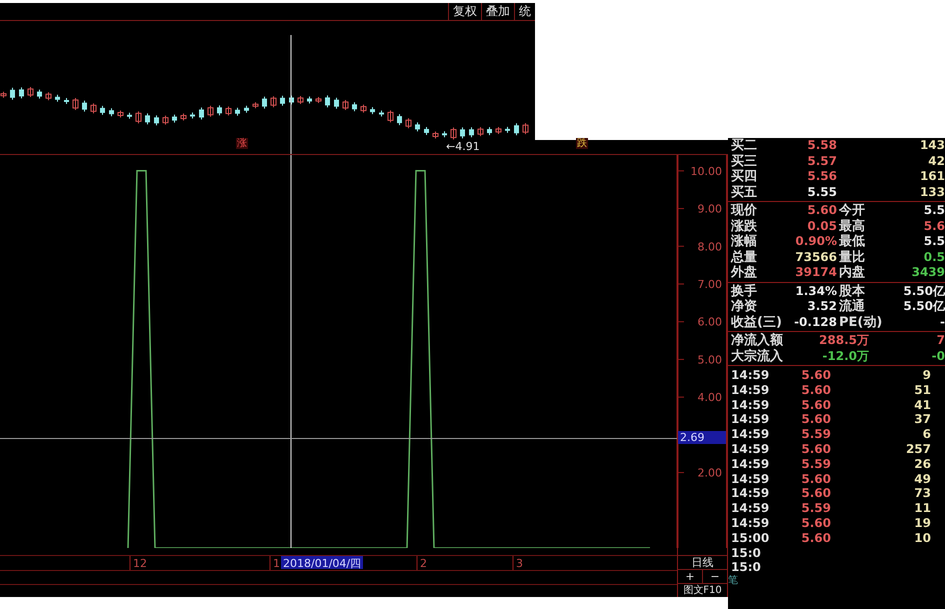  I want to click on bid-volume: 42, so click(936, 161).